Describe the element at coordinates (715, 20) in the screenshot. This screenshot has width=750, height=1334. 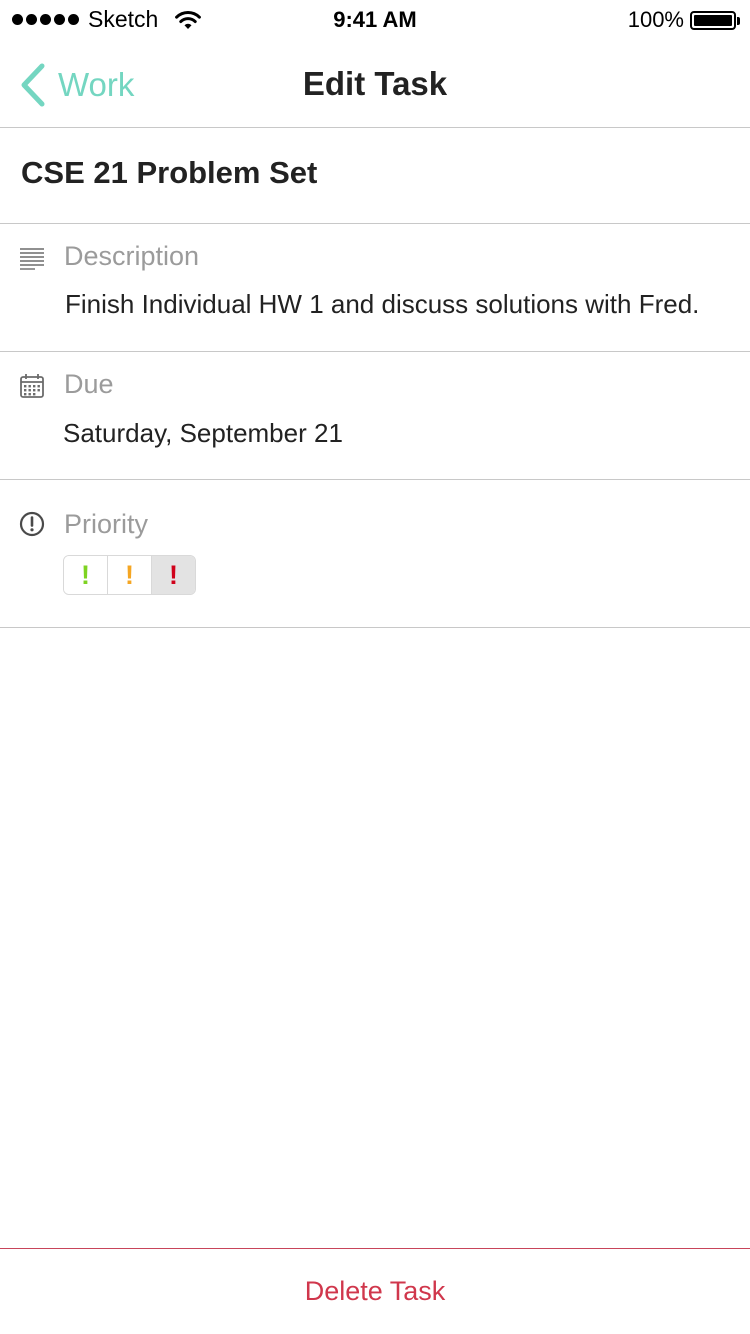
I see `battery-icon` at that location.